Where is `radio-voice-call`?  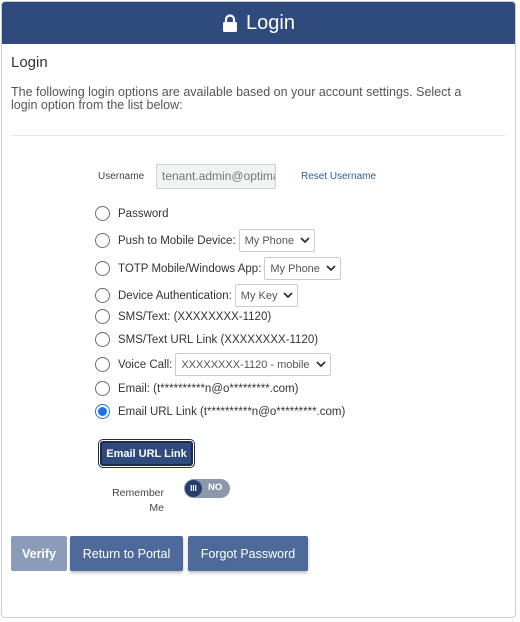 radio-voice-call is located at coordinates (102, 364).